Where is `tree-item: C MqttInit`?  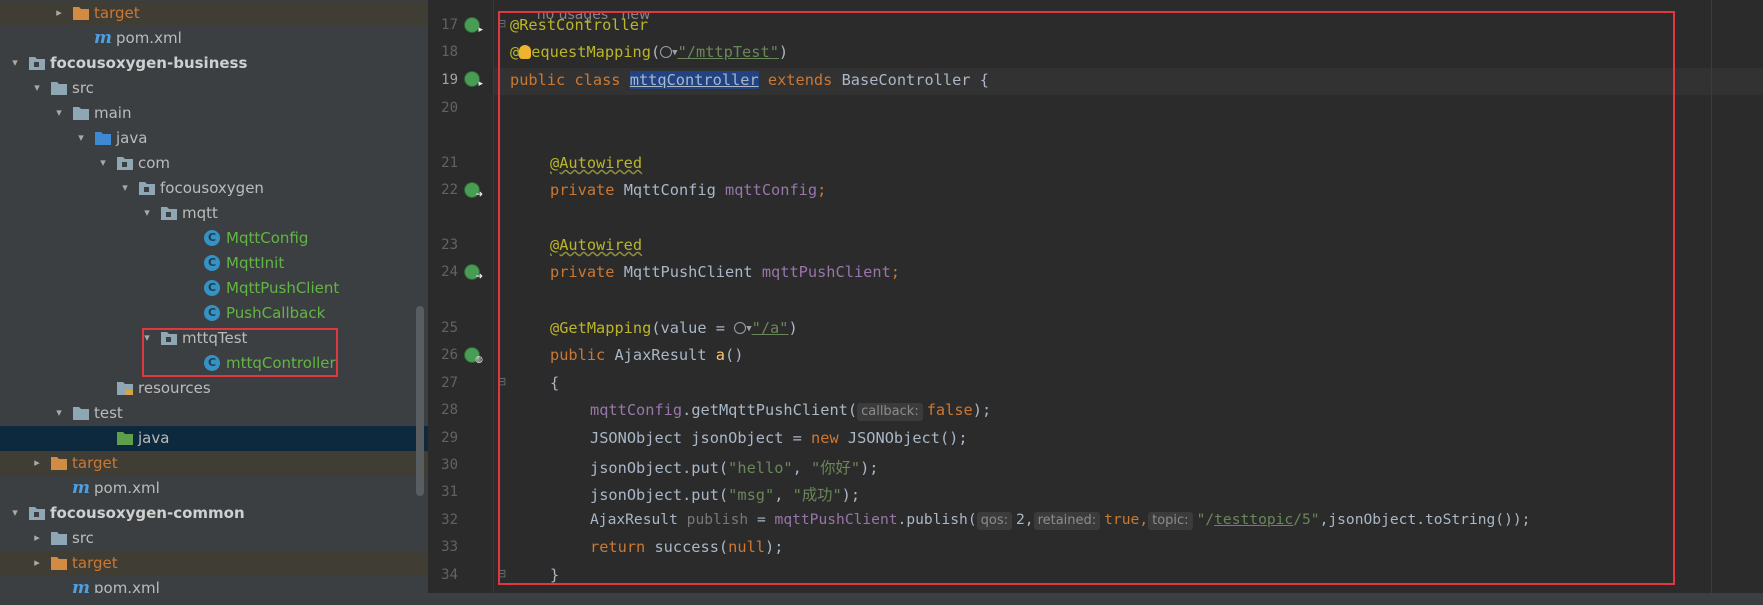
tree-item: C MqttInit is located at coordinates (214, 263).